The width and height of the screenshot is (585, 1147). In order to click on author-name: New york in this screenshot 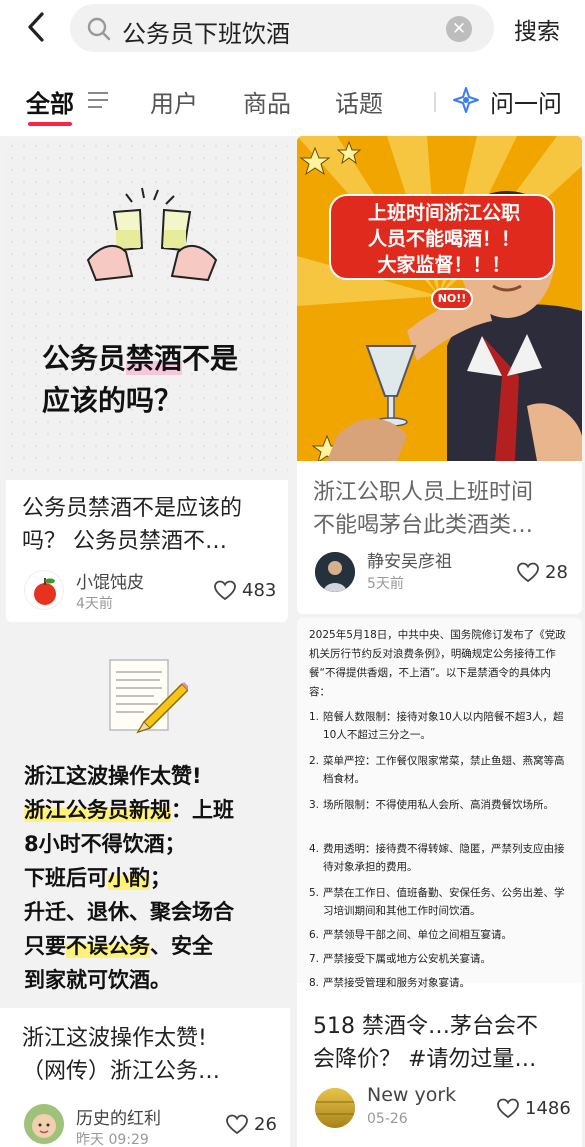, I will do `click(411, 1095)`.